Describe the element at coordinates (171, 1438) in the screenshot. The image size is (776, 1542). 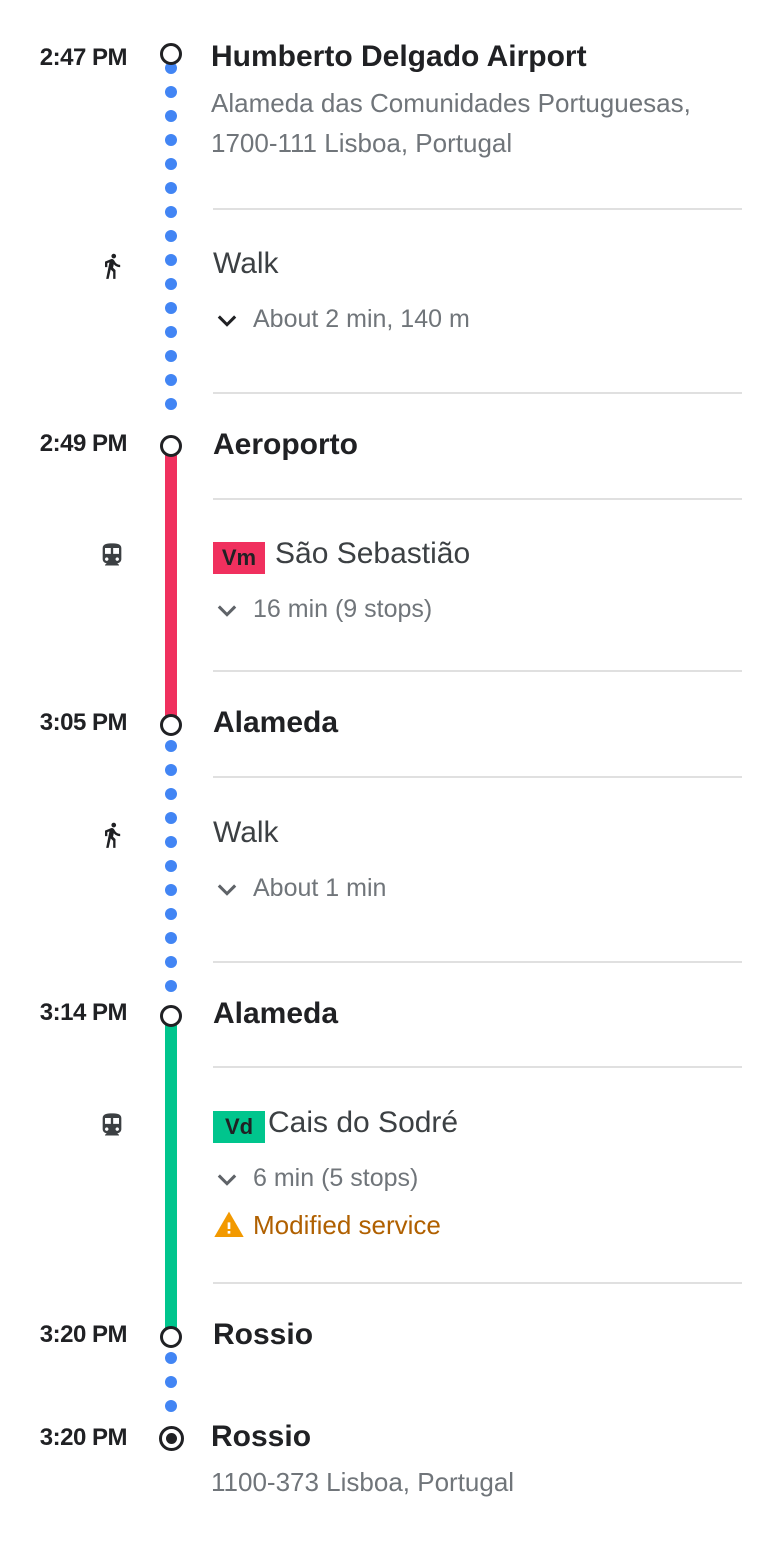
I see `destination-node` at that location.